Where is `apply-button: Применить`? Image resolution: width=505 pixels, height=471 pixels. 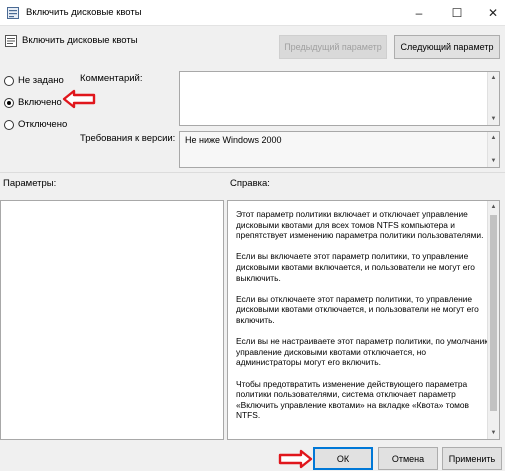 apply-button: Применить is located at coordinates (472, 458).